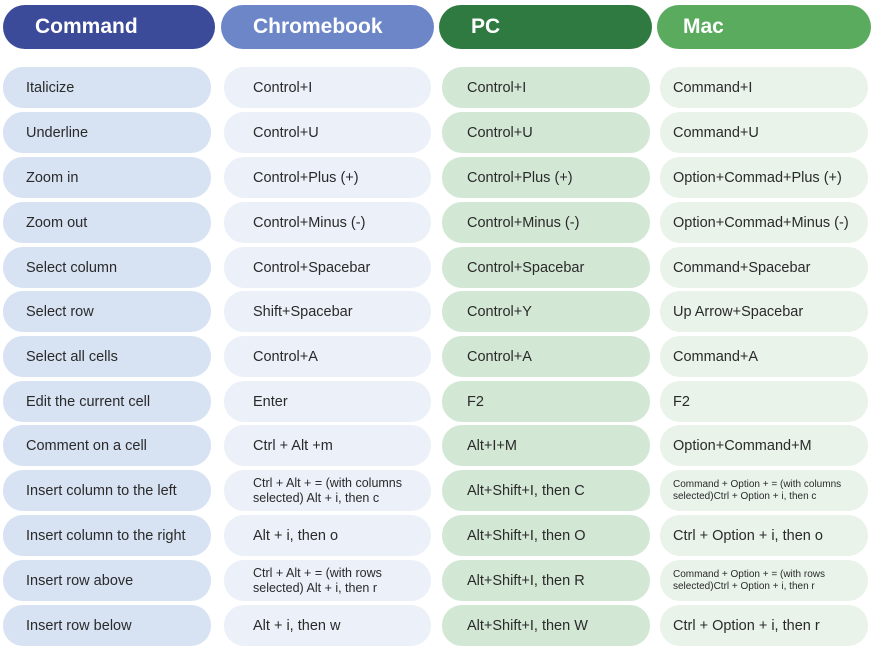 The image size is (874, 651). I want to click on mac-cell: Ctrl + Option + i, then o, so click(764, 535).